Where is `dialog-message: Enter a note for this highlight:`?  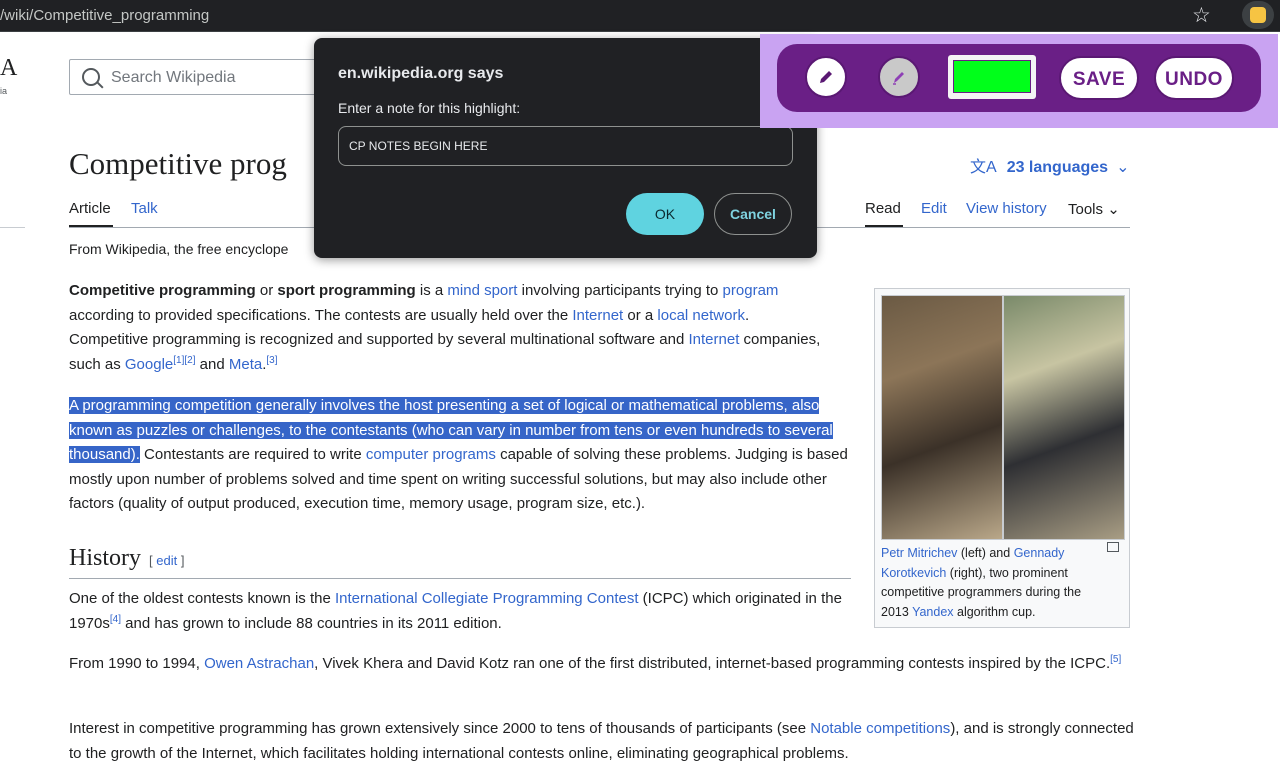
dialog-message: Enter a note for this highlight: is located at coordinates (429, 108).